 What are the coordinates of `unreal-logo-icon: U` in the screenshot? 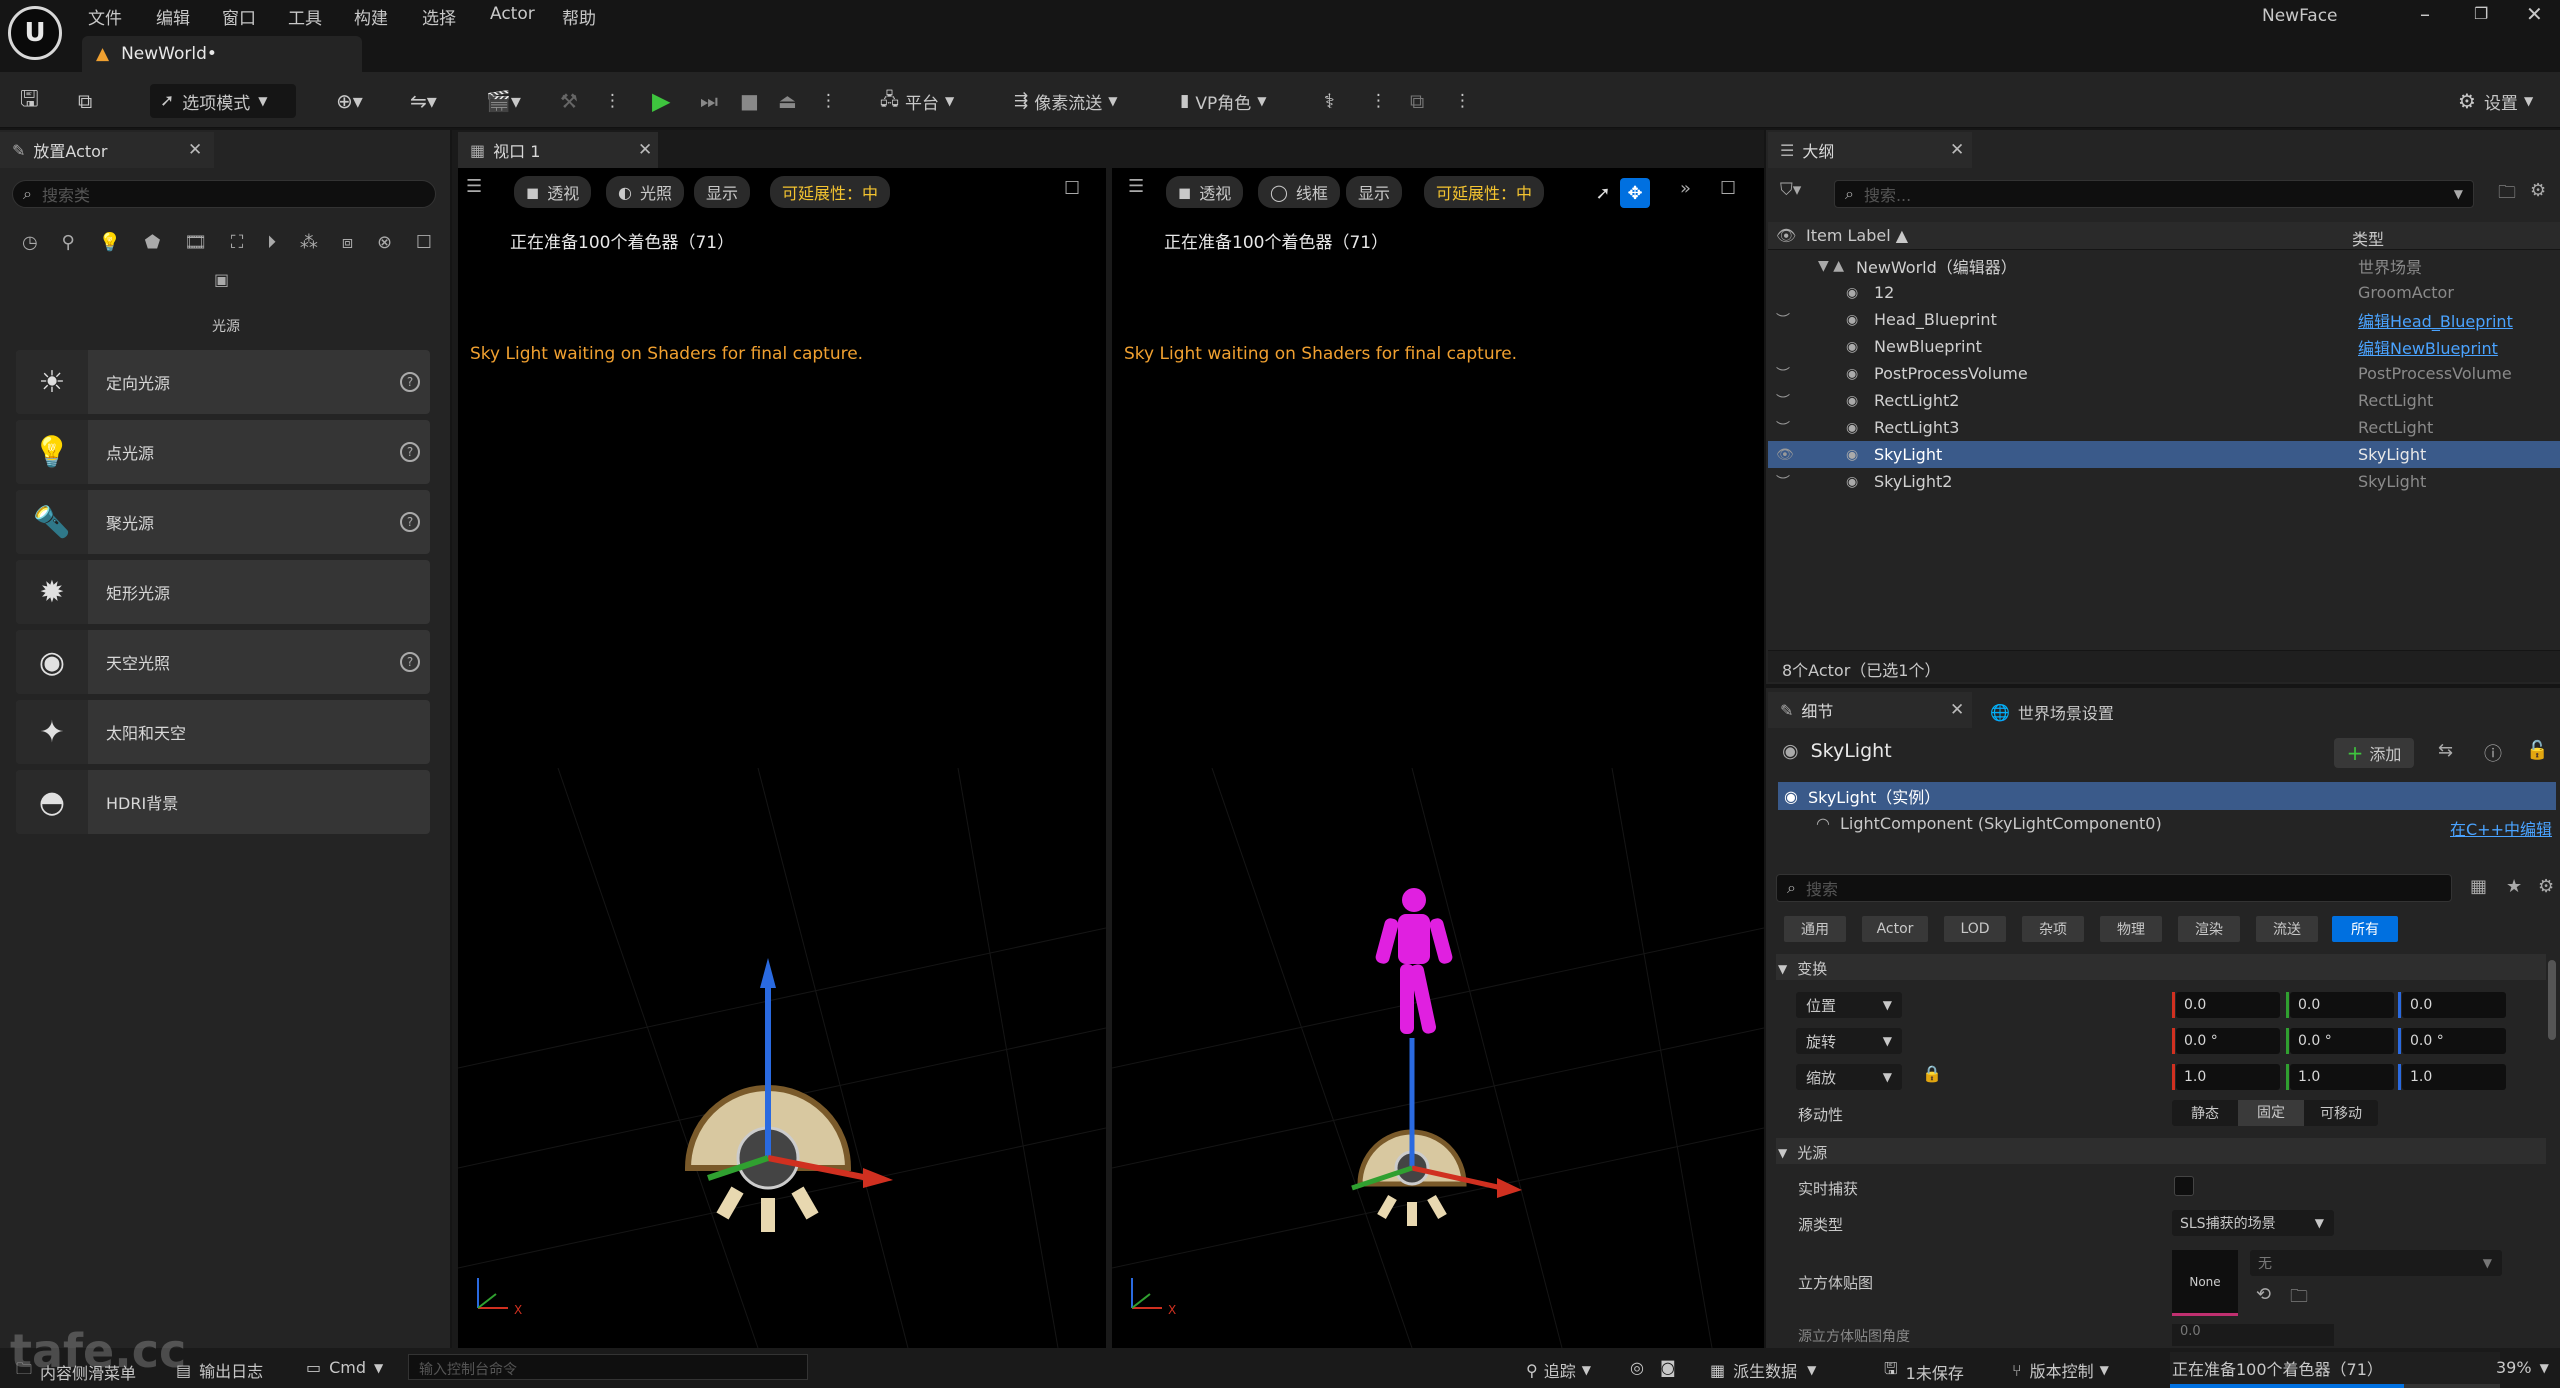 It's located at (35, 33).